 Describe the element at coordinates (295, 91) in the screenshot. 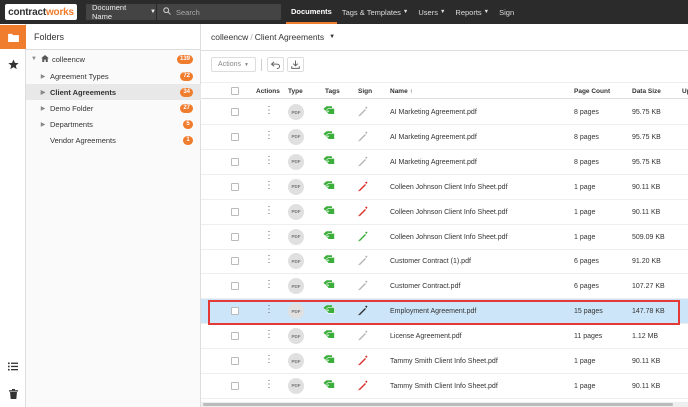

I see `column-header-type: Type` at that location.